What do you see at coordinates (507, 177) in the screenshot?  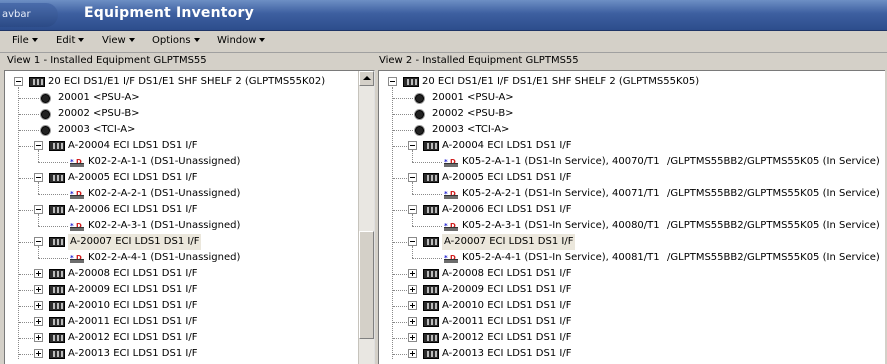 I see `card-label: A-20005 ECI LDS1 DS1 I/F` at bounding box center [507, 177].